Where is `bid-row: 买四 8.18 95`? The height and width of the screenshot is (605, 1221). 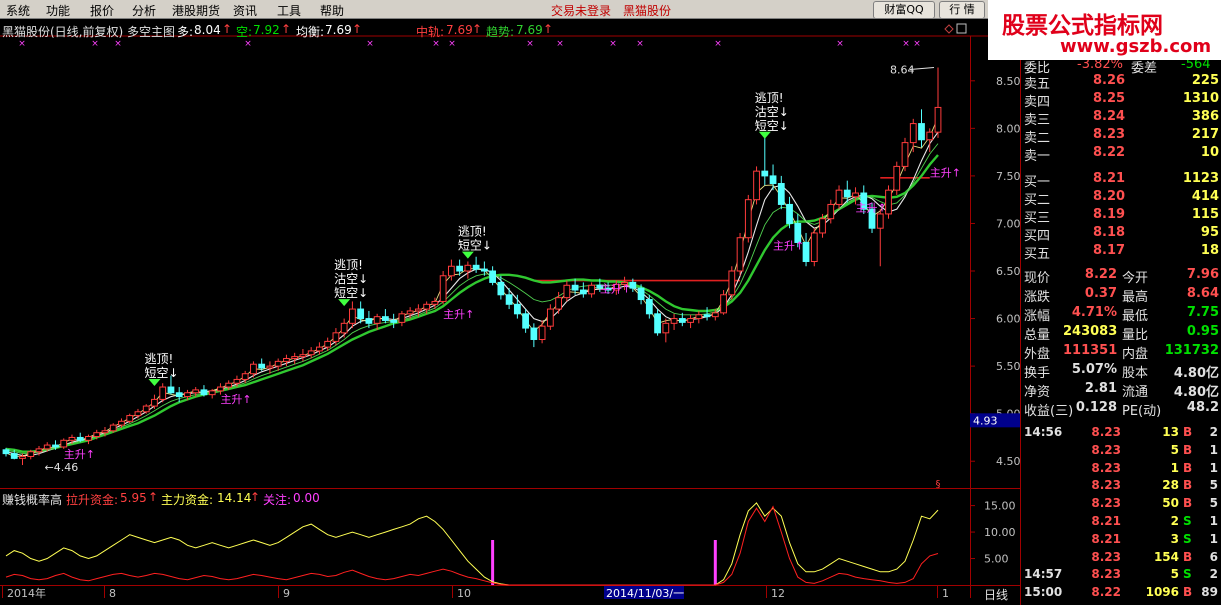 bid-row: 买四 8.18 95 is located at coordinates (1121, 234).